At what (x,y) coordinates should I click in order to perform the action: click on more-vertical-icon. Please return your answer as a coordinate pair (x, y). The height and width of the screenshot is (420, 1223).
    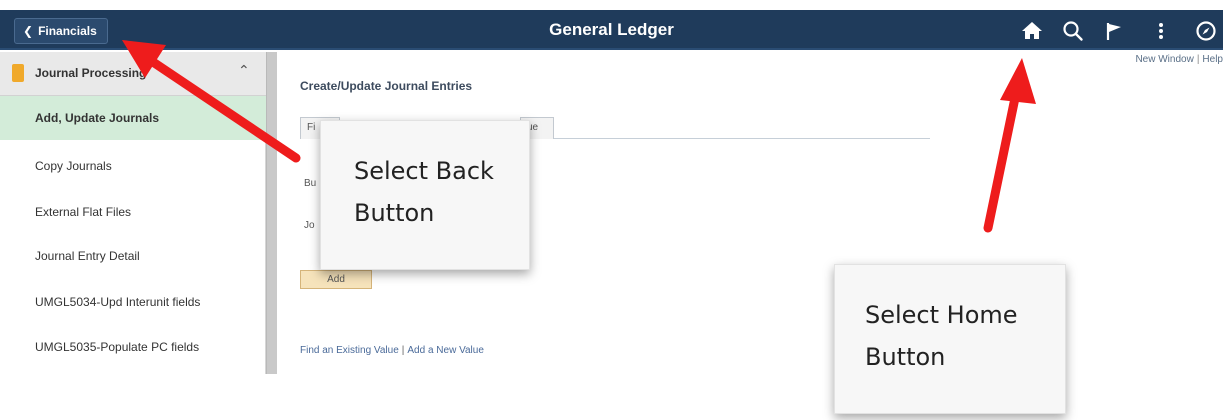
    Looking at the image, I should click on (1161, 31).